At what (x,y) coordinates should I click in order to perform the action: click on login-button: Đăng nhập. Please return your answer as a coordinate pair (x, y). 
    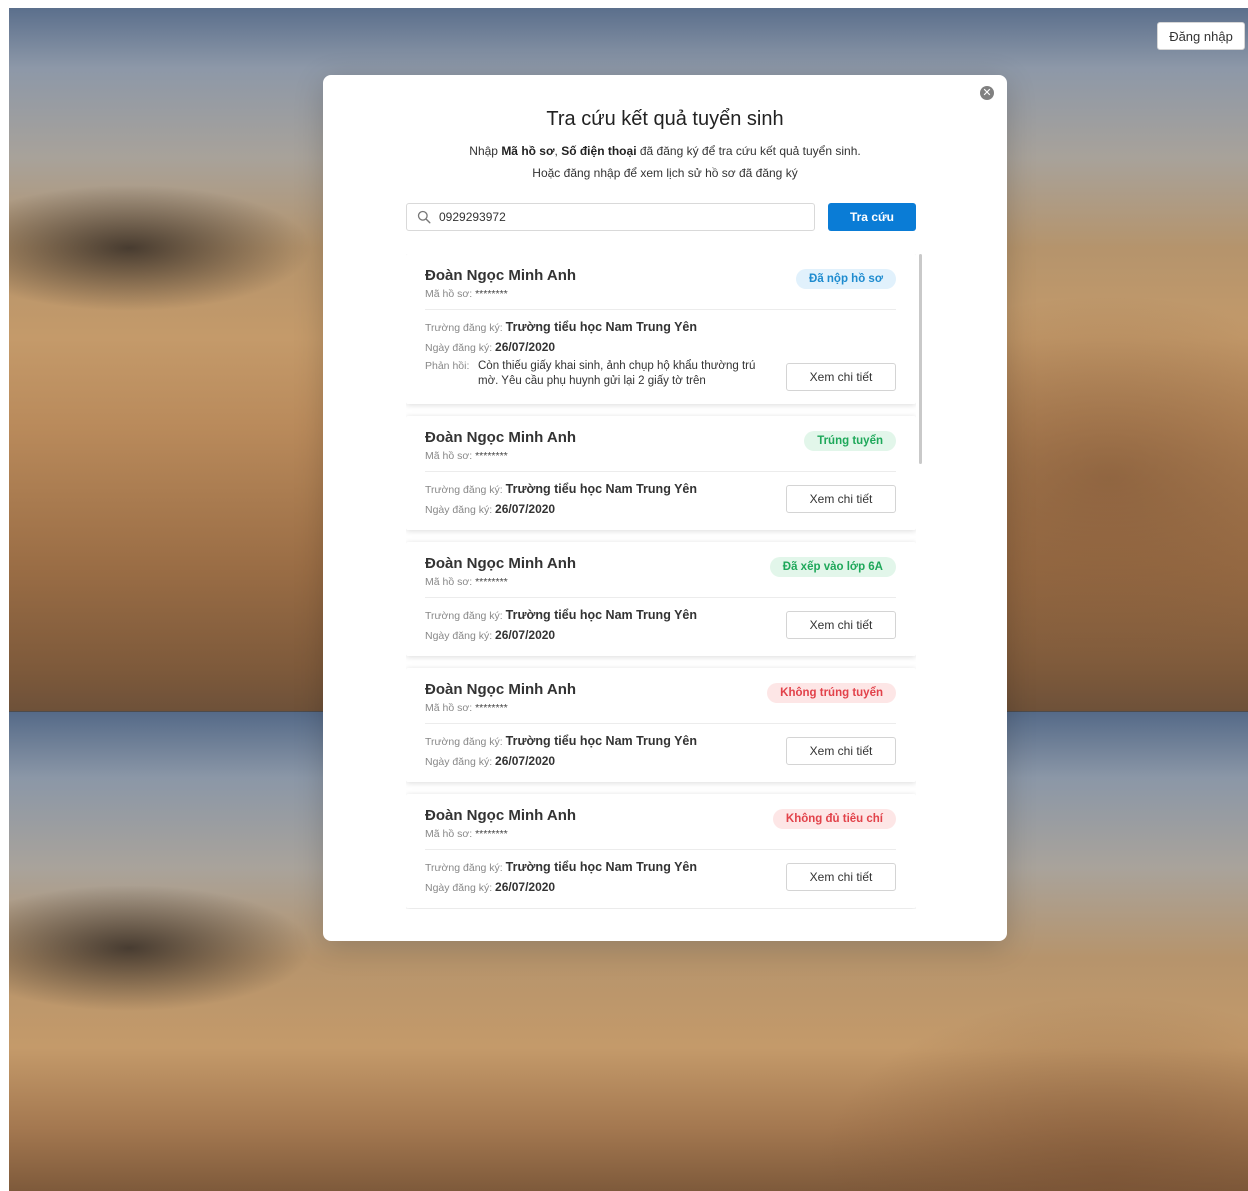
    Looking at the image, I should click on (1201, 36).